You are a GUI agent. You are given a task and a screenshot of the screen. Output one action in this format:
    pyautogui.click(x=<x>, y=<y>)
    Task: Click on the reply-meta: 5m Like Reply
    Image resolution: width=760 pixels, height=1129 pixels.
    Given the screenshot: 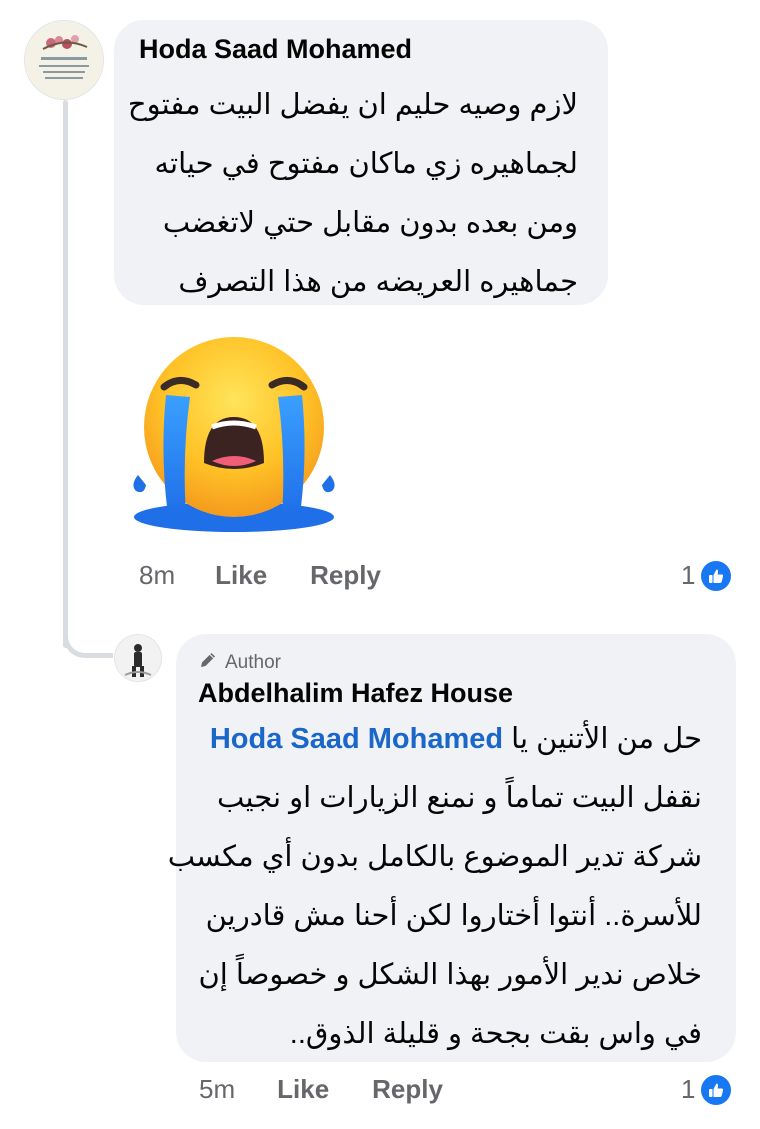 What is the action you would take?
    pyautogui.click(x=321, y=1089)
    